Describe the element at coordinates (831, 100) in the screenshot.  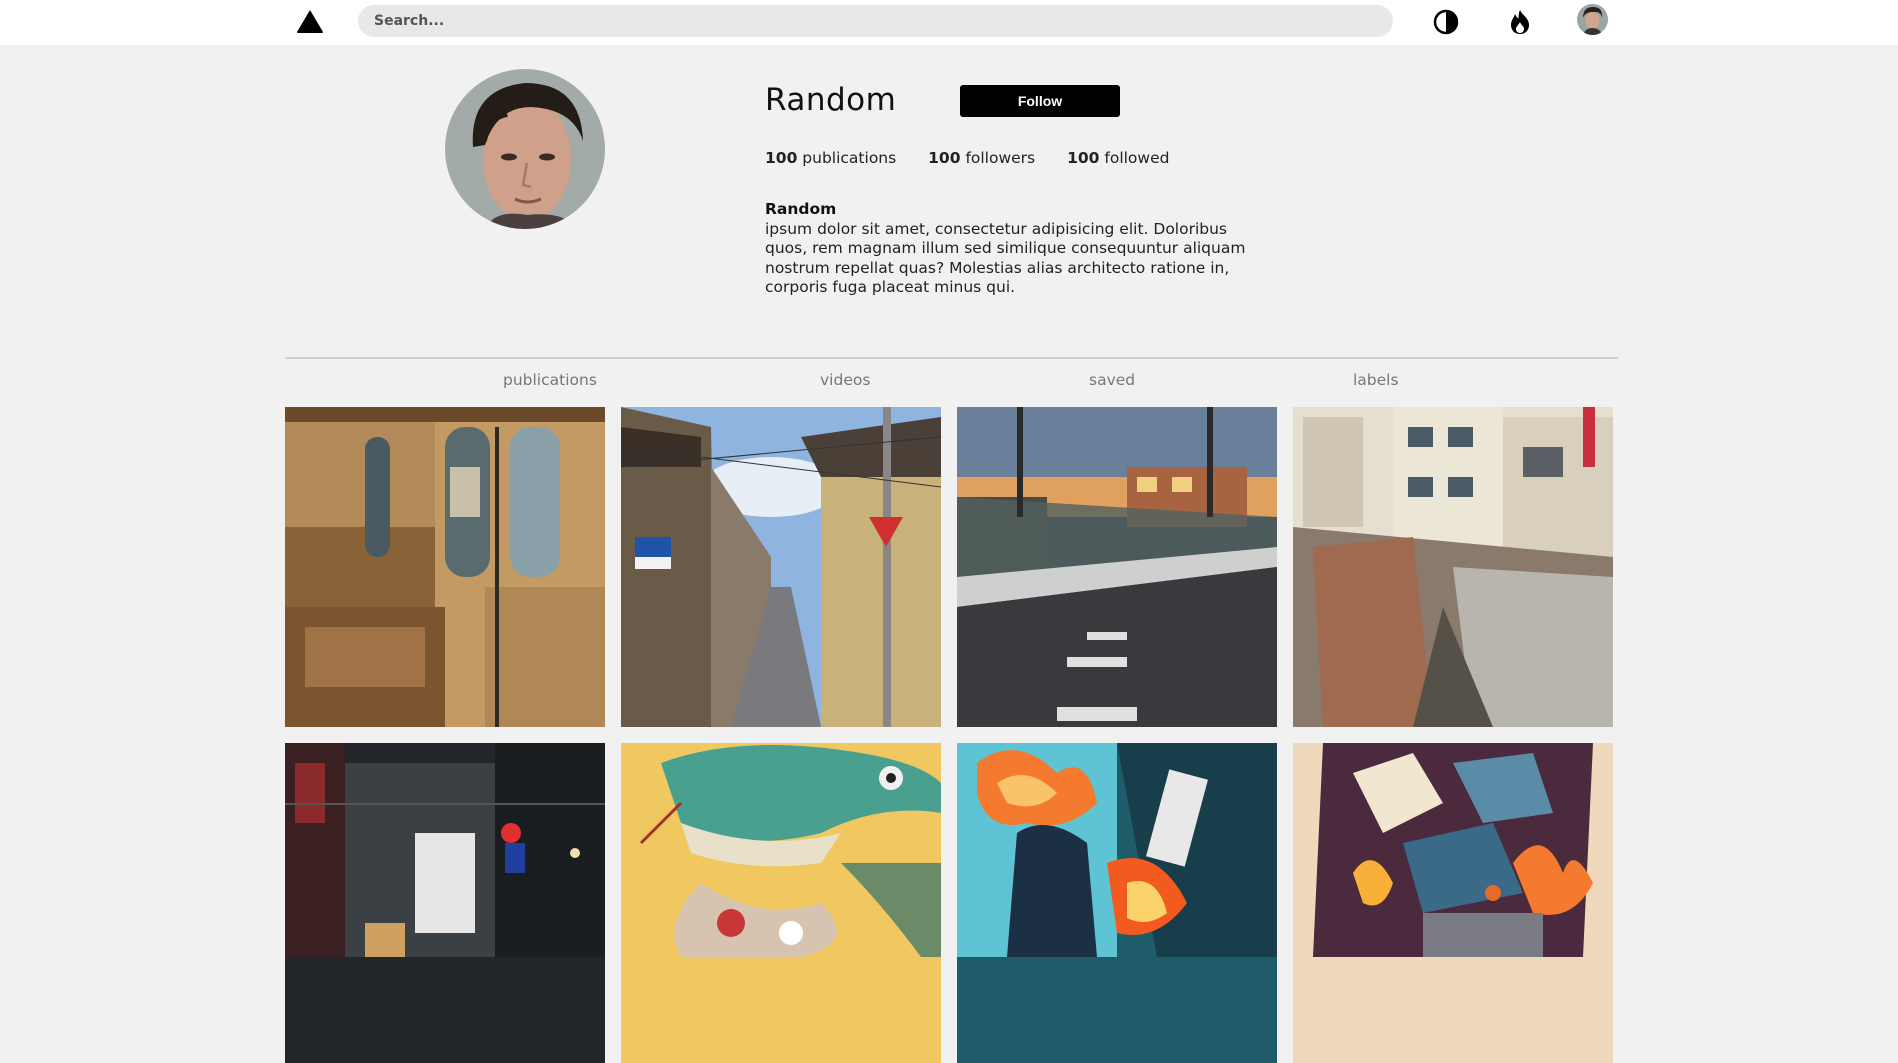
I see `profile-username: Random` at that location.